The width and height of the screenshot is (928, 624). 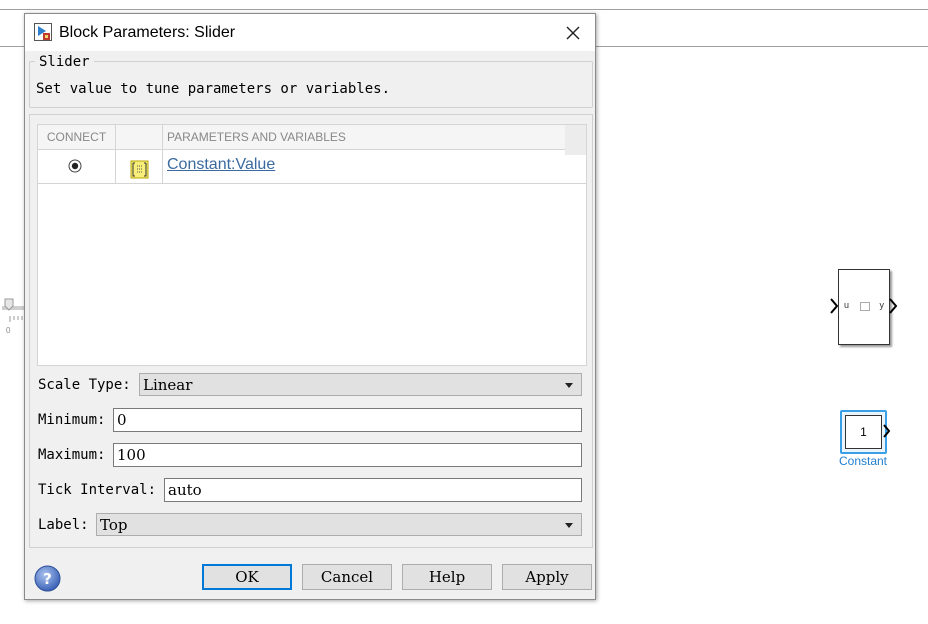 I want to click on column-header-parameters: PARAMETERS AND VARIABLES, so click(x=366, y=137).